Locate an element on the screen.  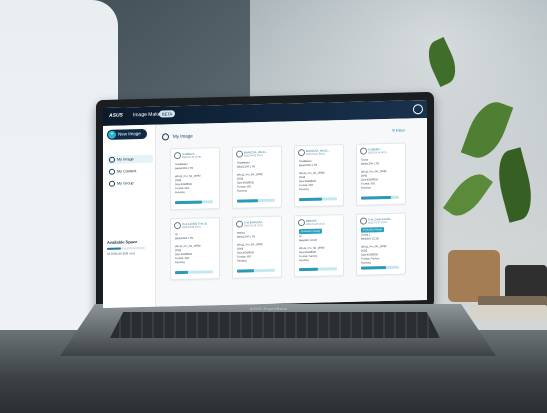
filter-button: ⚲ Filter is located at coordinates (398, 130).